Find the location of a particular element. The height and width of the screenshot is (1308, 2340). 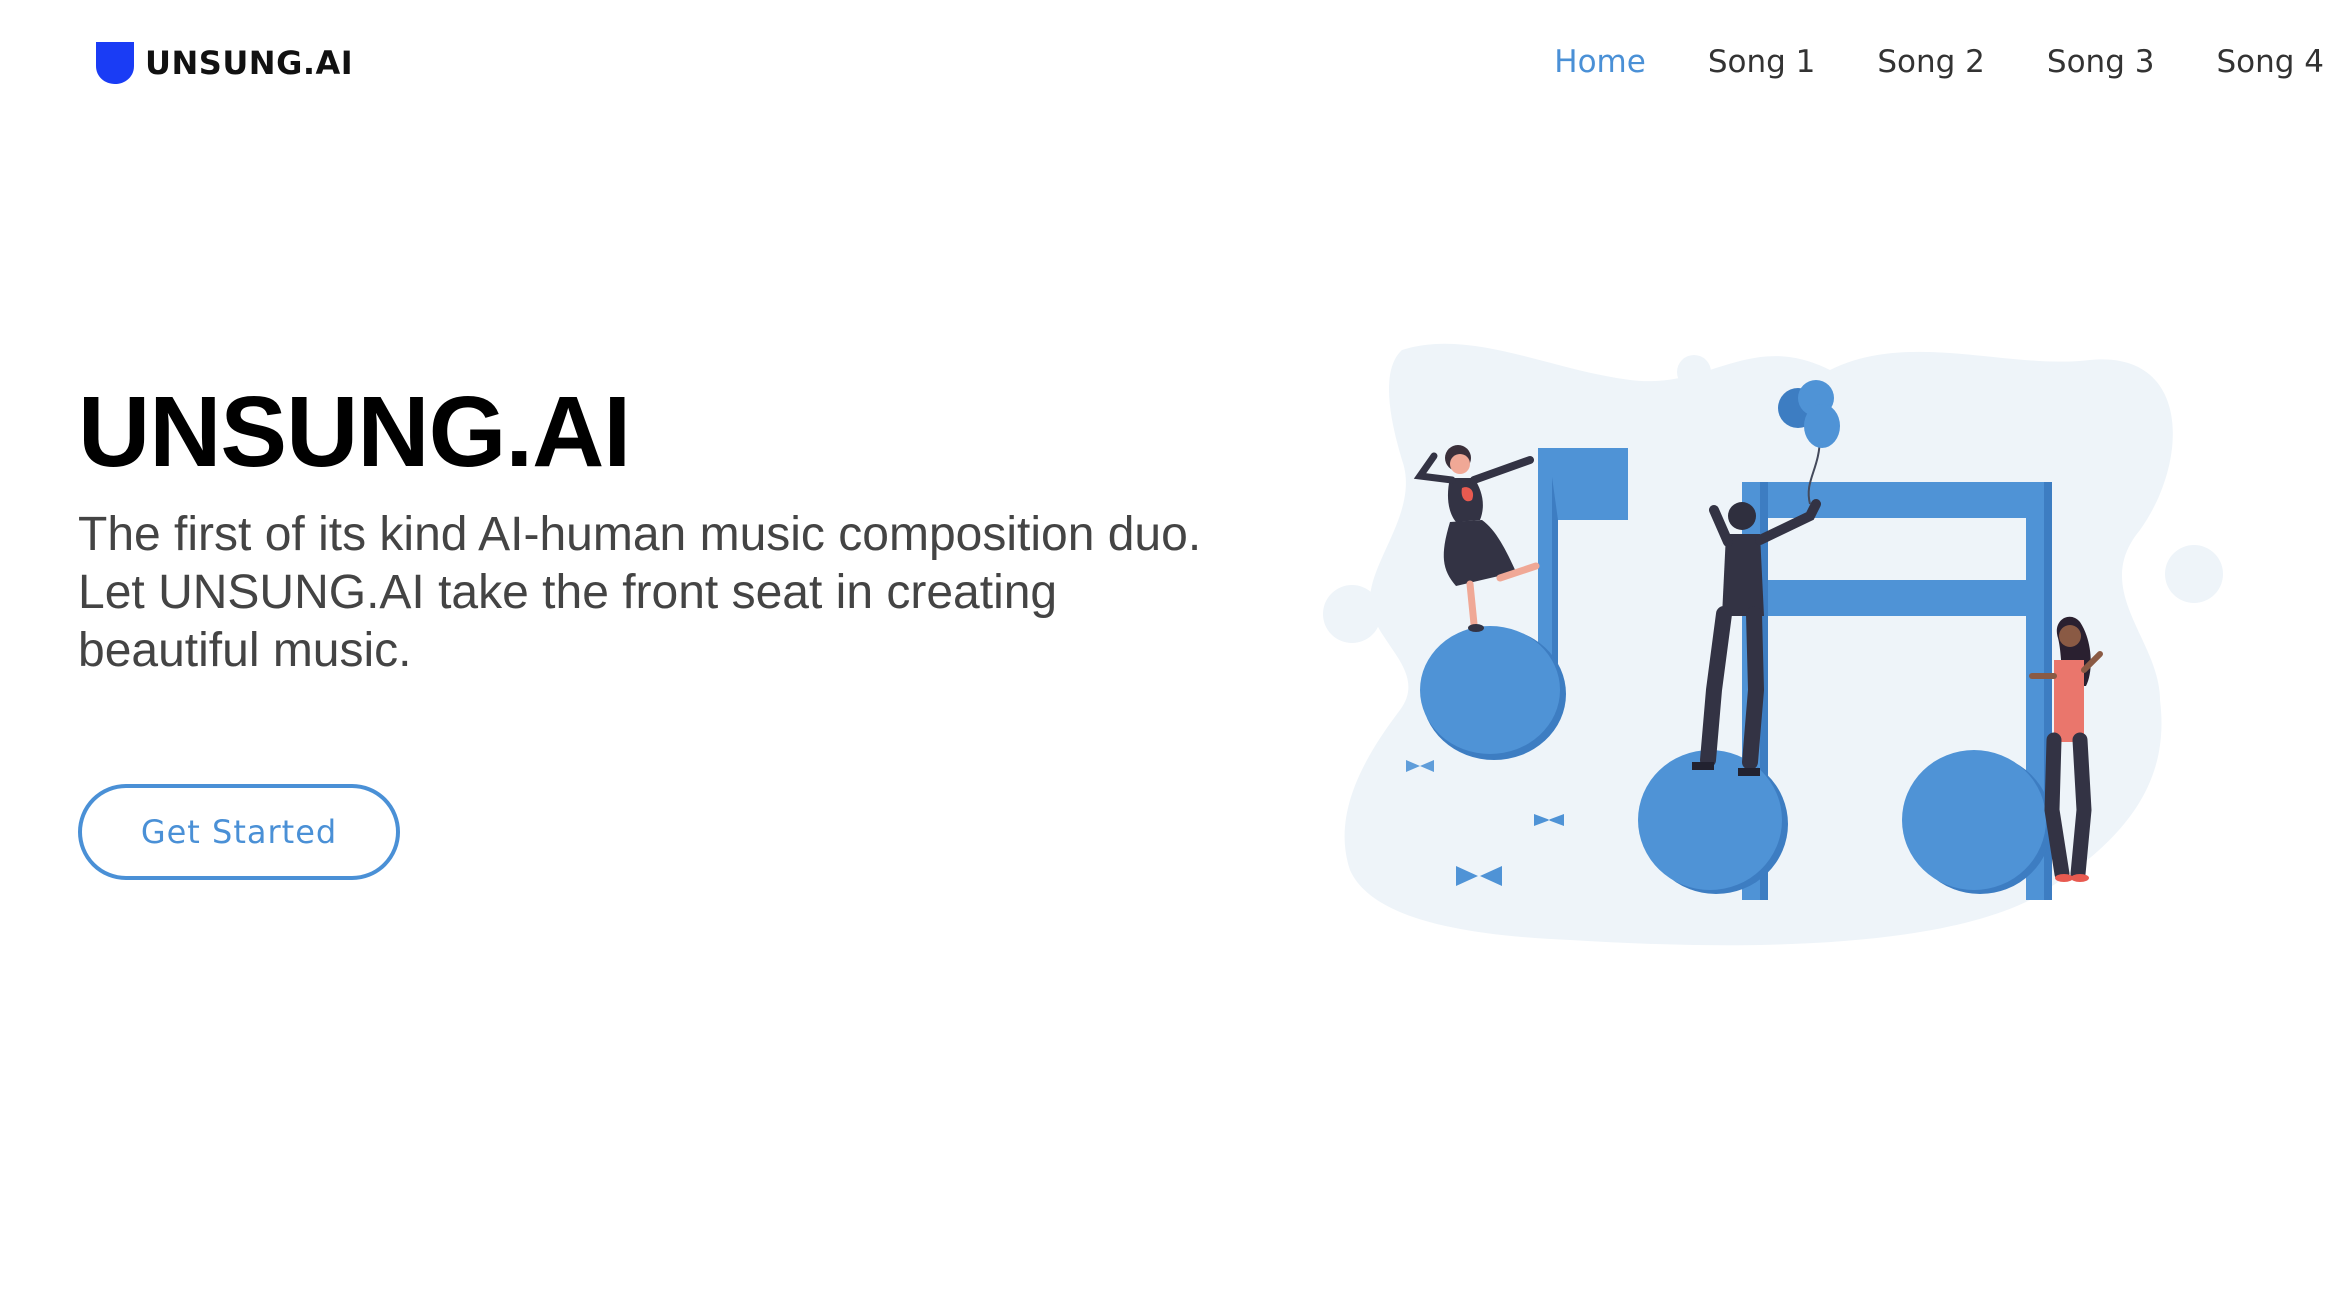

nav-song-4: Song 4 is located at coordinates (2270, 62).